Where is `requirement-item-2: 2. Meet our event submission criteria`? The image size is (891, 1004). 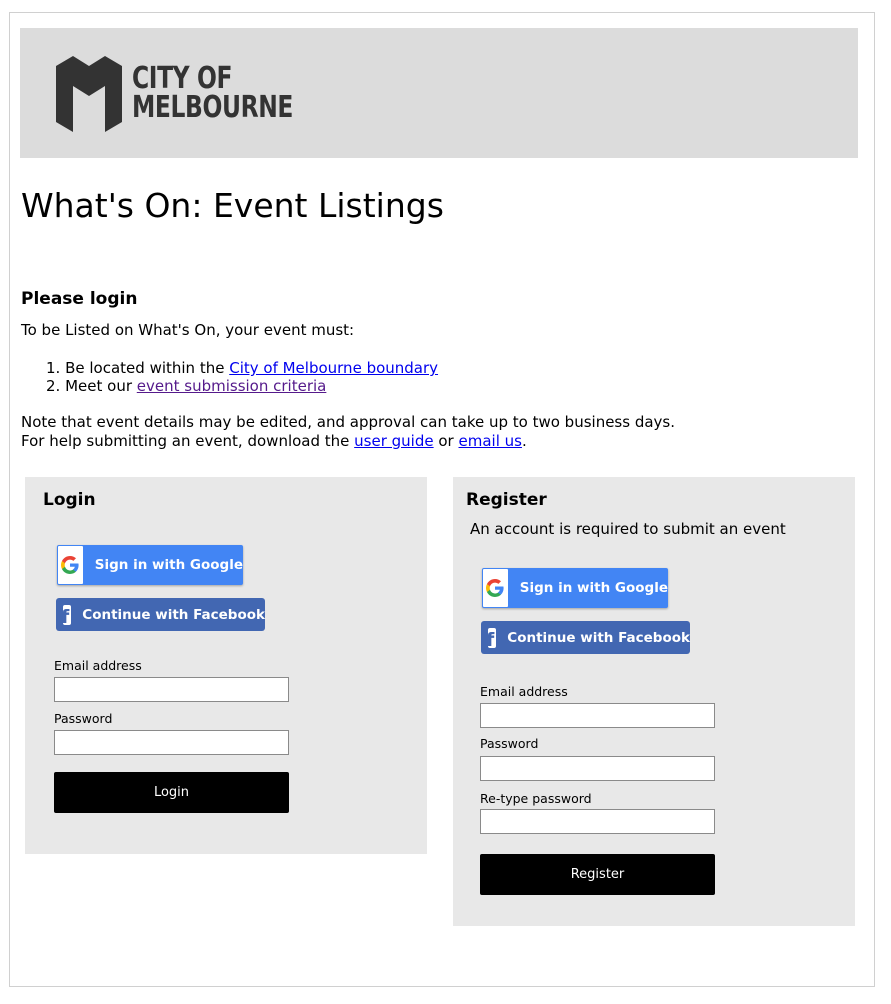
requirement-item-2: 2. Meet our event submission criteria is located at coordinates (186, 386).